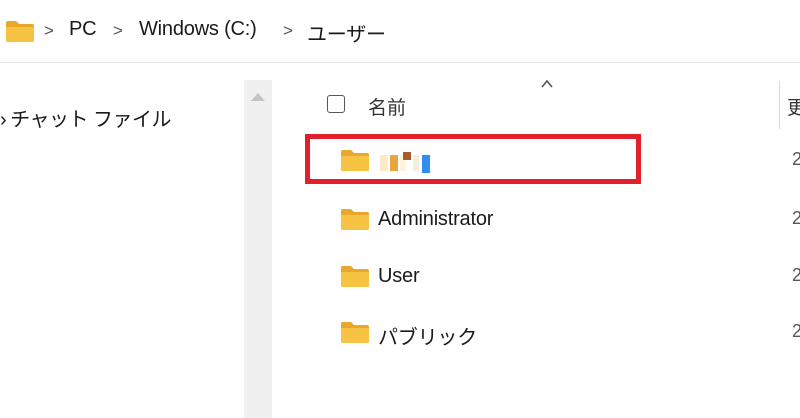  What do you see at coordinates (399, 276) in the screenshot?
I see `file-name: User` at bounding box center [399, 276].